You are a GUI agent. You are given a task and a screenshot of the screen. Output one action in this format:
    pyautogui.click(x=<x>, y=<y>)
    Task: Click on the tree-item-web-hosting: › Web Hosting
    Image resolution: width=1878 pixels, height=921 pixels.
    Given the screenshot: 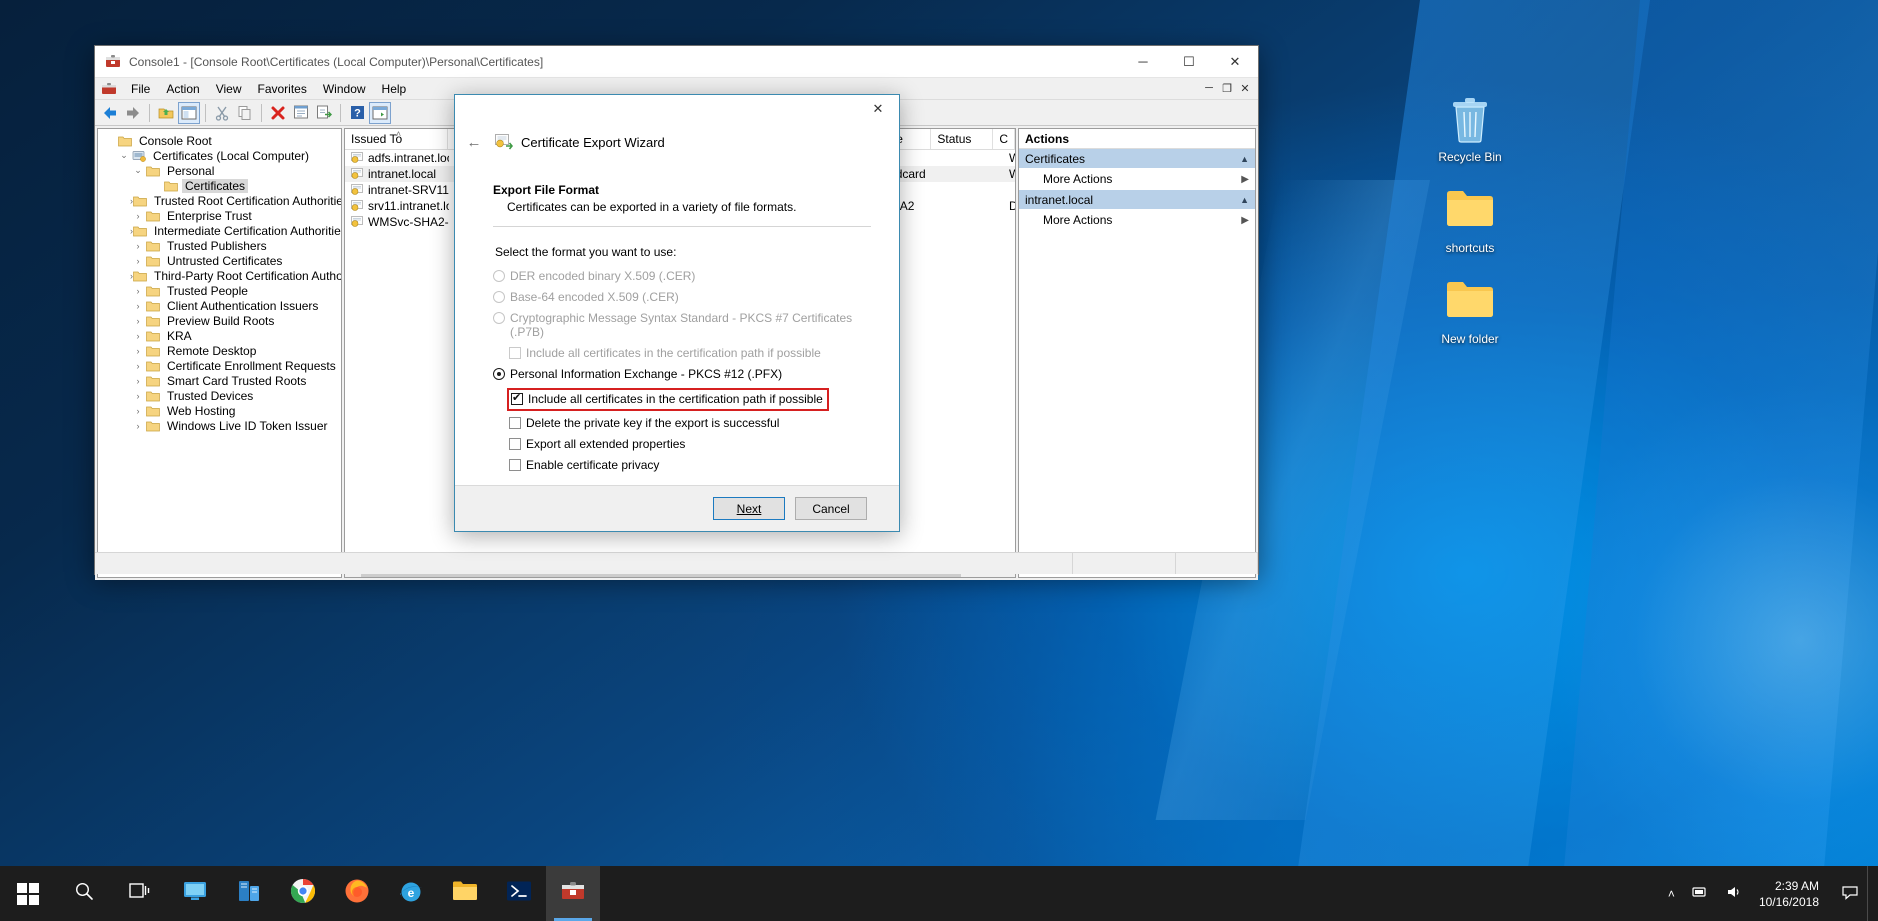 What is the action you would take?
    pyautogui.click(x=221, y=410)
    